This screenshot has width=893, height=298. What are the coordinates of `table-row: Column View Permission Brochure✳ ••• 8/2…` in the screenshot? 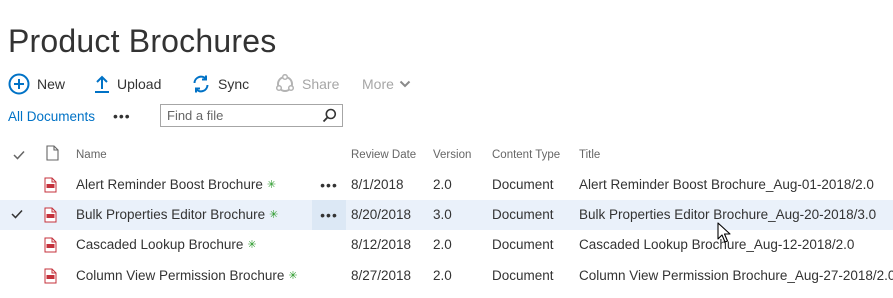 It's located at (446, 276).